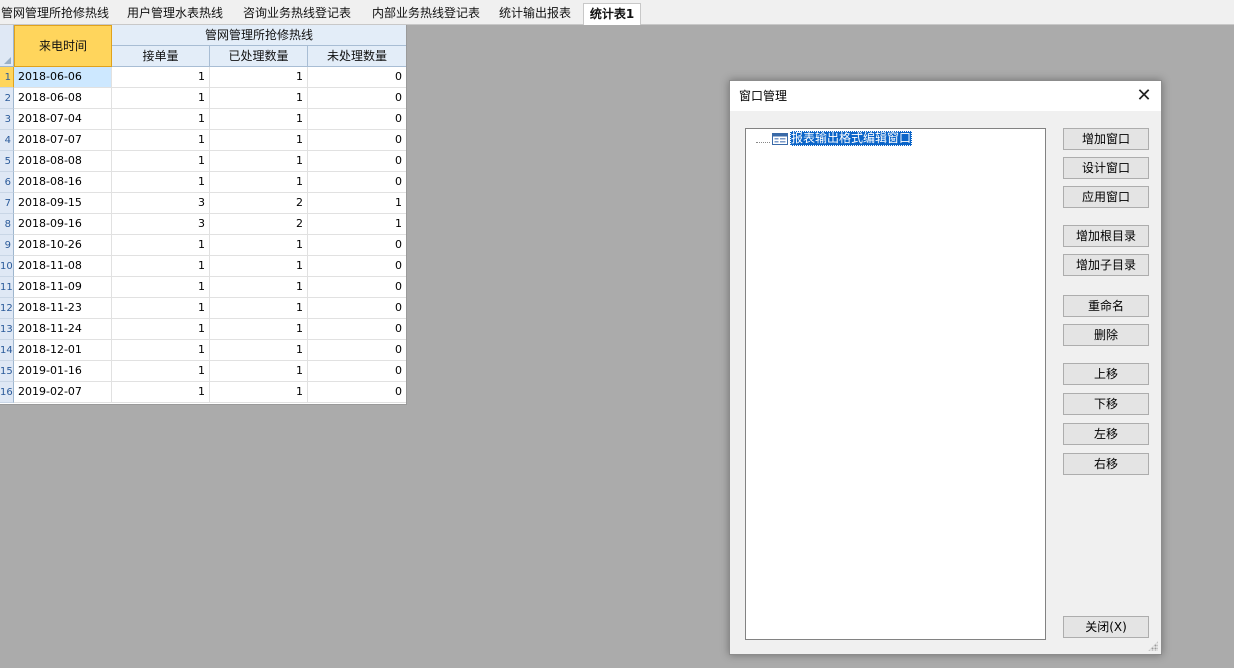 The image size is (1234, 668). I want to click on cell-call-time: 2018-10-26, so click(63, 245).